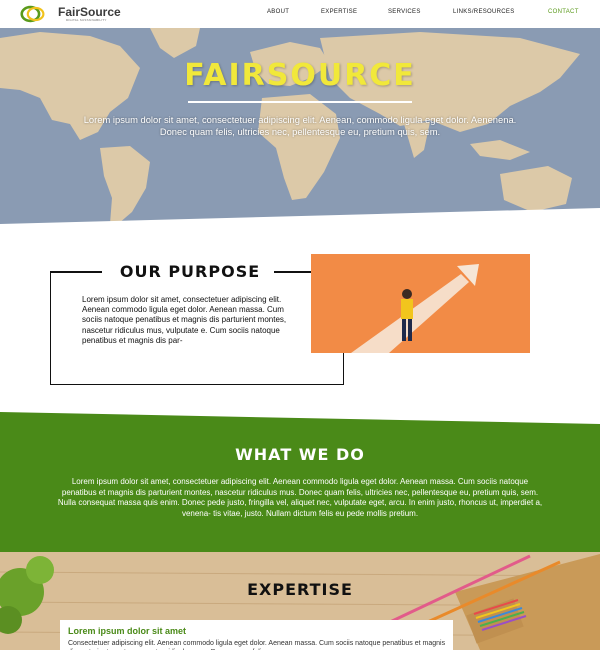 The width and height of the screenshot is (600, 650). I want to click on nav-link-about: ABOUT, so click(278, 12).